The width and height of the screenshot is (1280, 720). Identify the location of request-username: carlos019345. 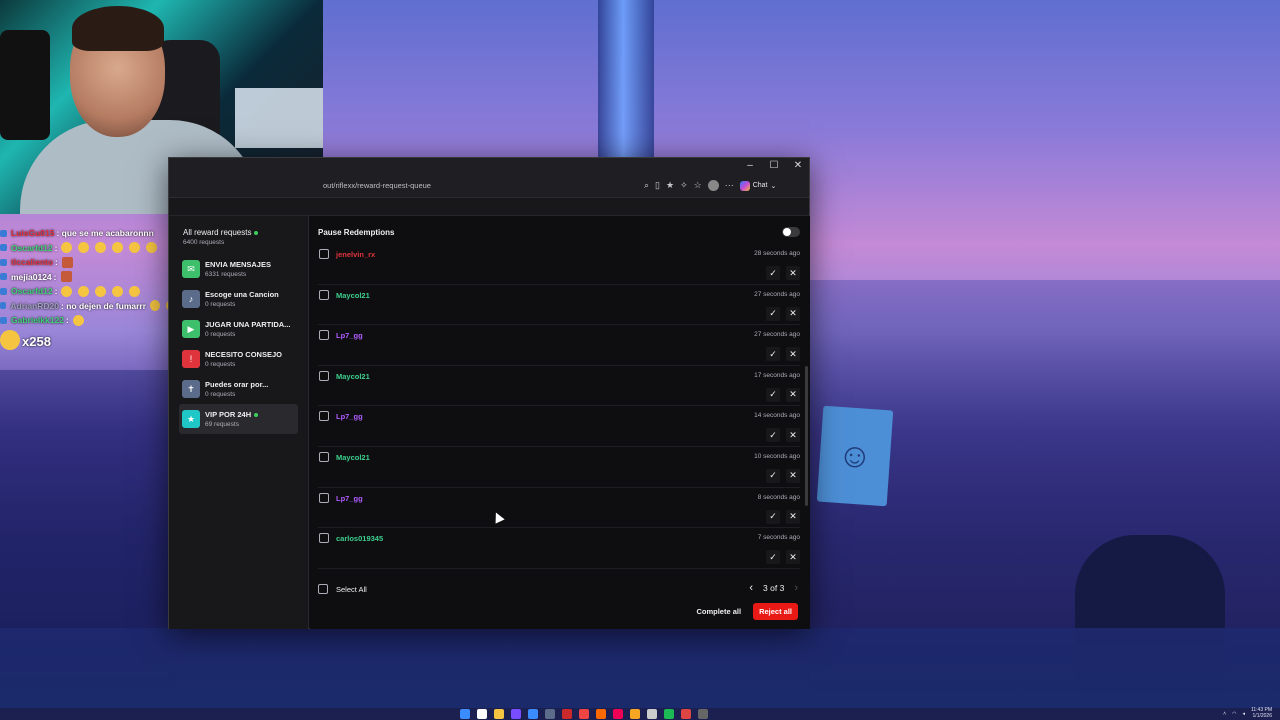
(359, 538).